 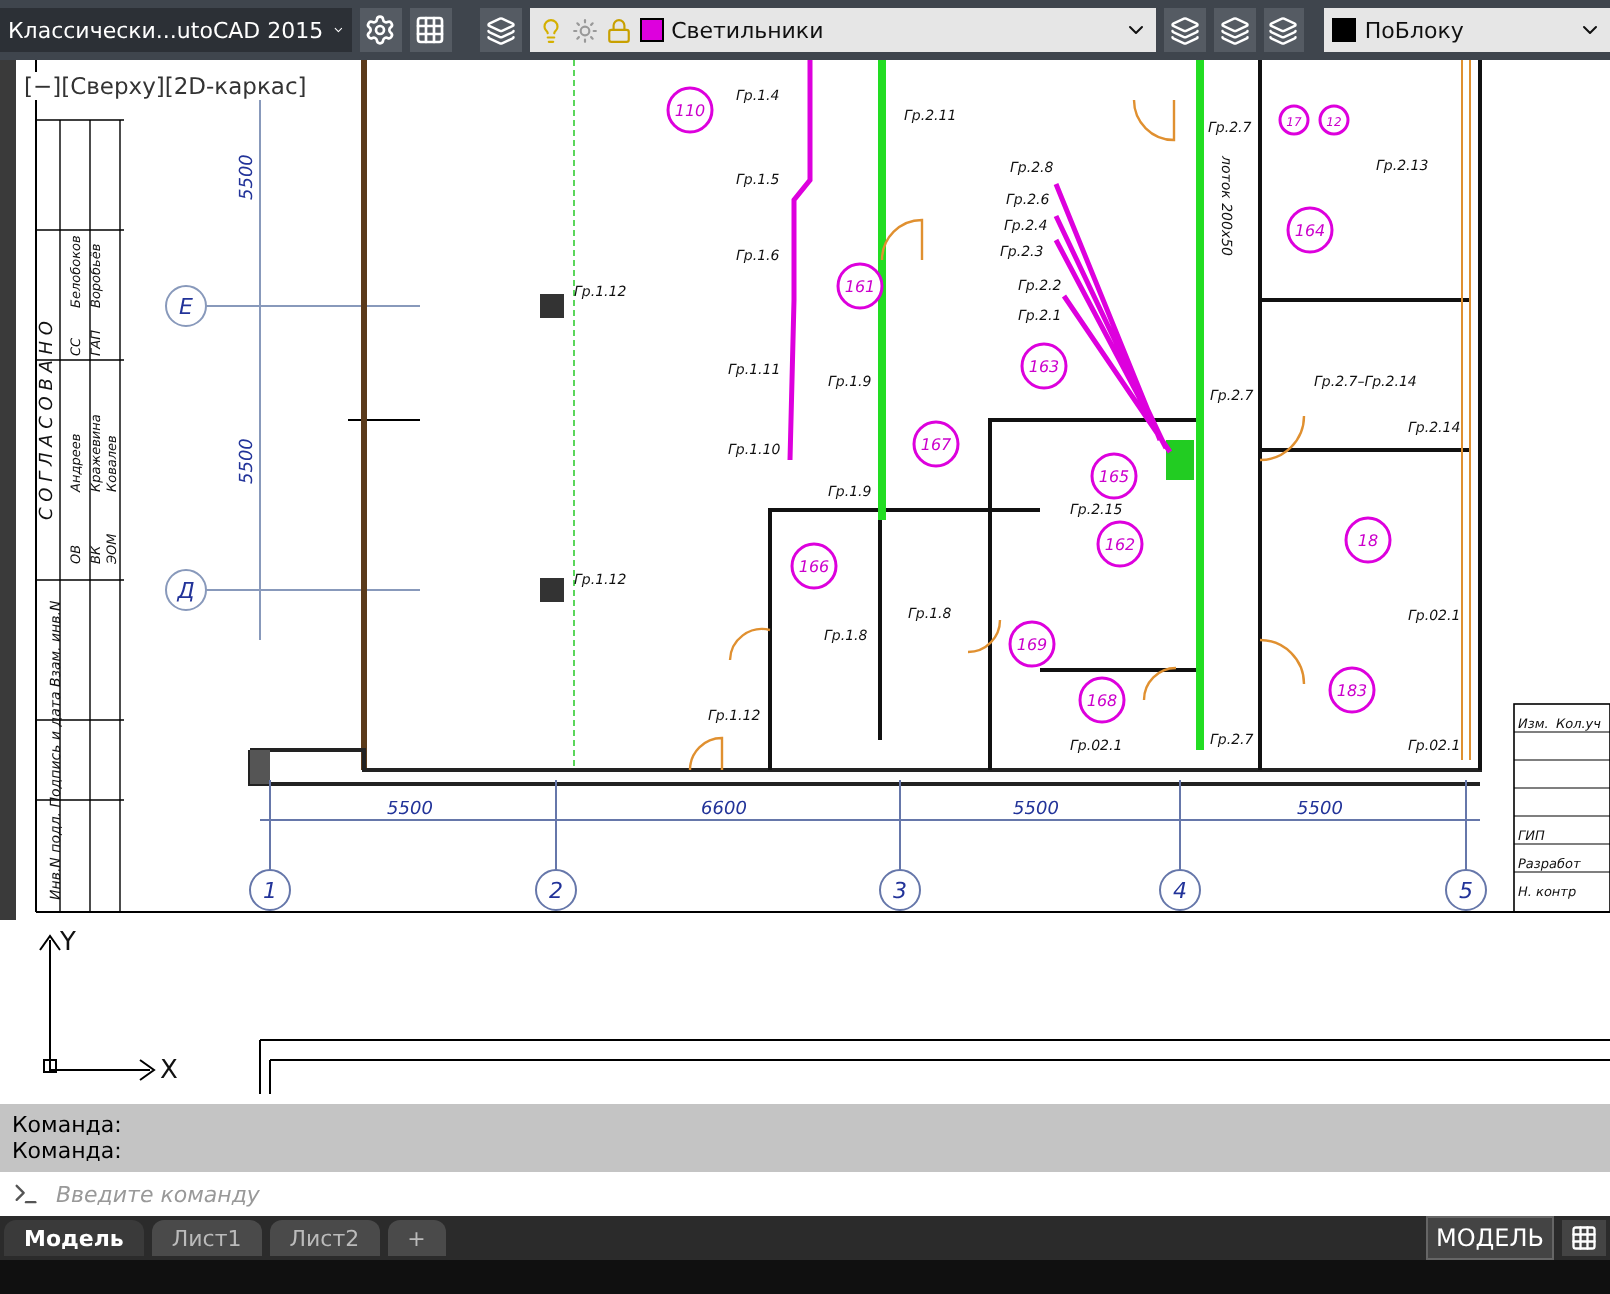 I want to click on axis-label: 4, so click(x=1180, y=891).